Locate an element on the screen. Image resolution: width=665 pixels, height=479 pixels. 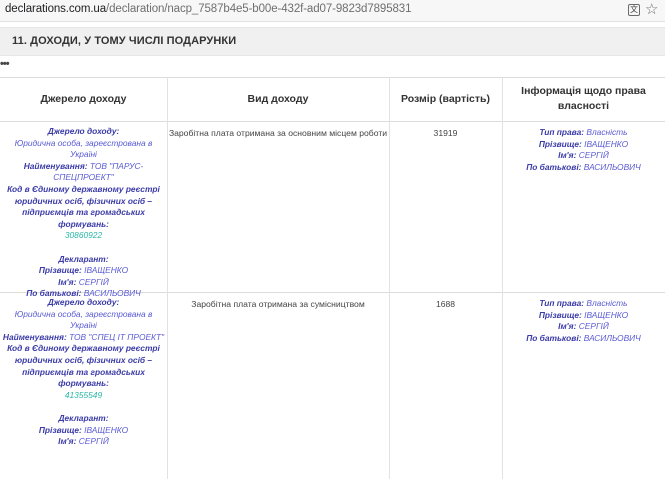
header-ownership: Інформація щодо права власності is located at coordinates (583, 98).